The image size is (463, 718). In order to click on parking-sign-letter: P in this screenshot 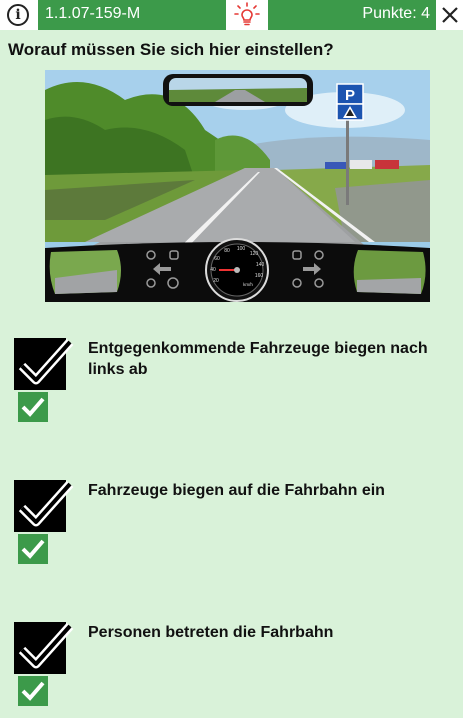, I will do `click(350, 95)`.